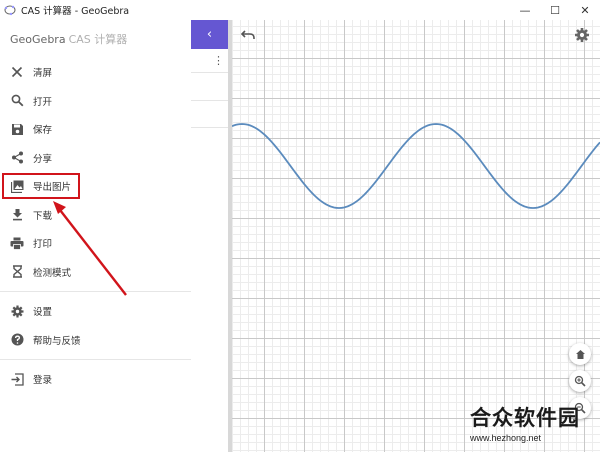 This screenshot has width=600, height=452. I want to click on share-icon, so click(17, 158).